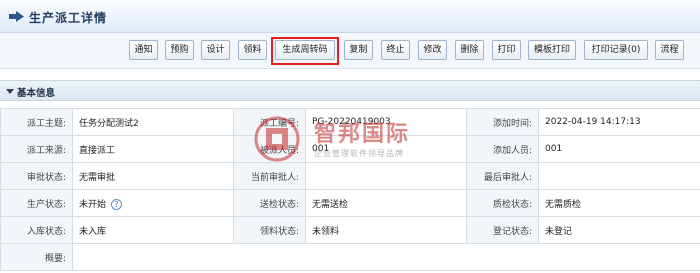 The height and width of the screenshot is (273, 700). I want to click on field-value: 无需质检, so click(619, 203).